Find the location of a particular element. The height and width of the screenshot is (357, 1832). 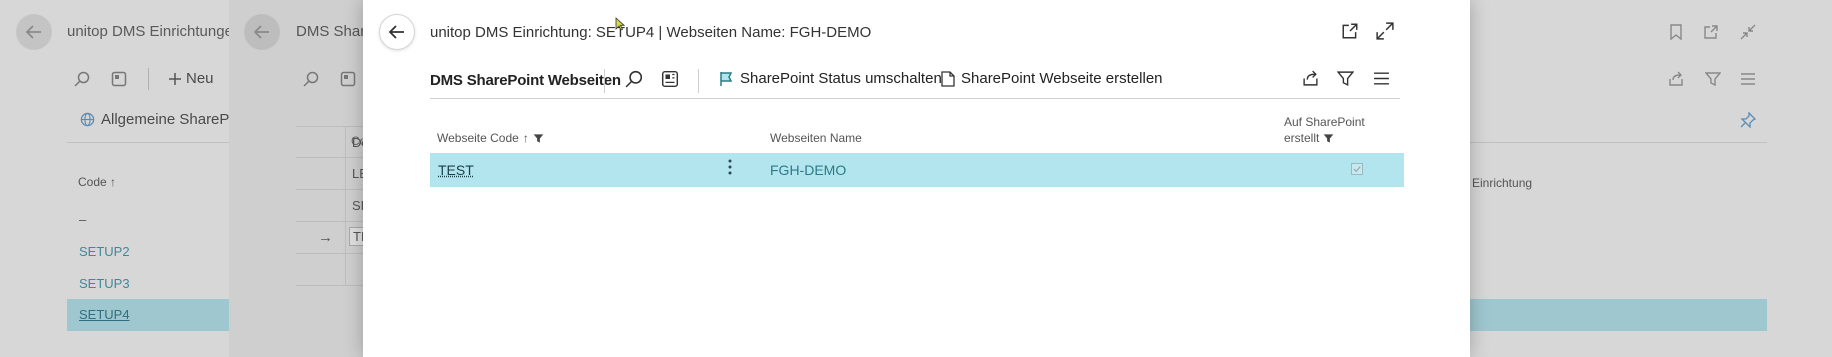

row-pointer-icon: → is located at coordinates (325, 237).